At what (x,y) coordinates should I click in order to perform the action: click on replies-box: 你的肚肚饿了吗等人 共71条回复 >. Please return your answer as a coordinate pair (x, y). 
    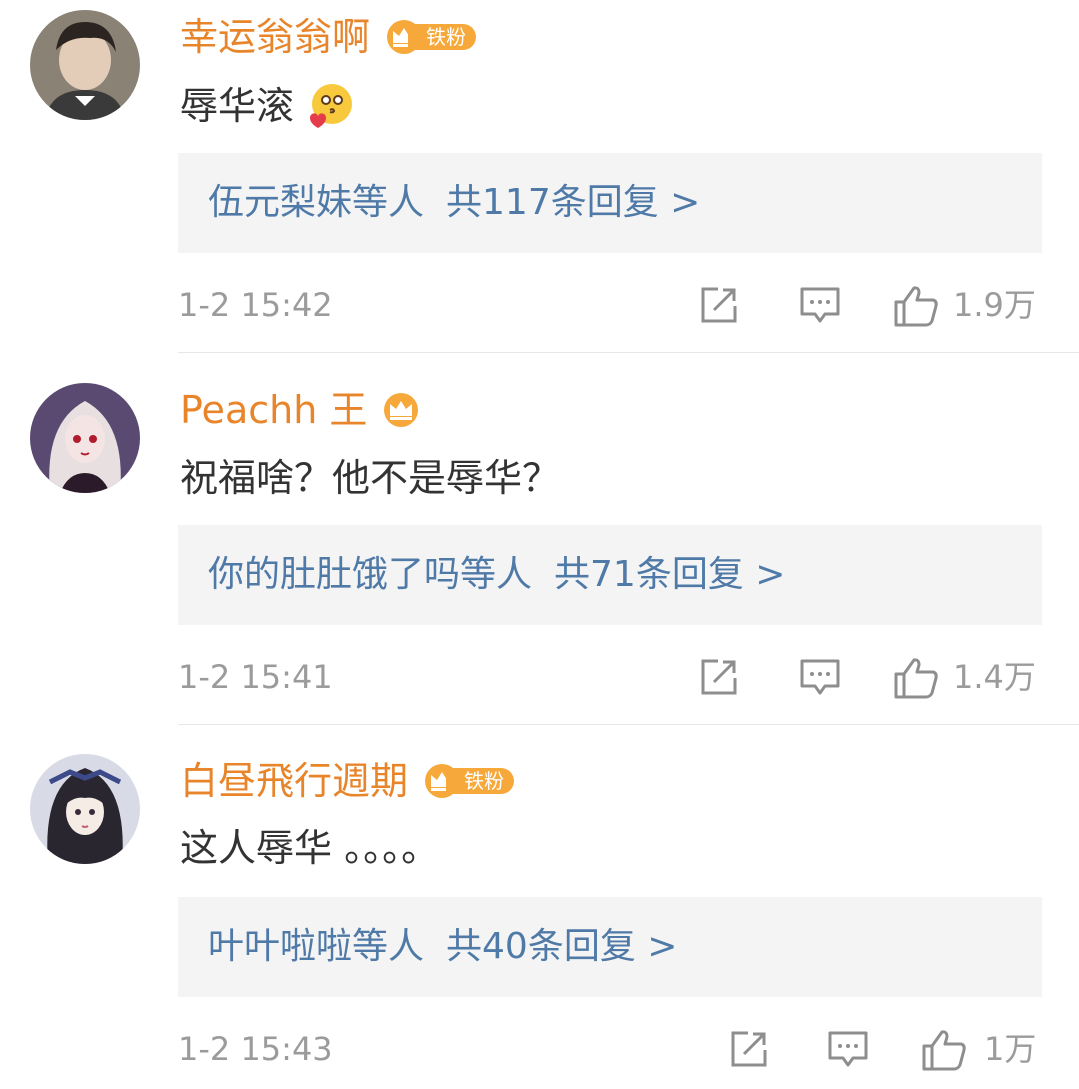
    Looking at the image, I should click on (610, 575).